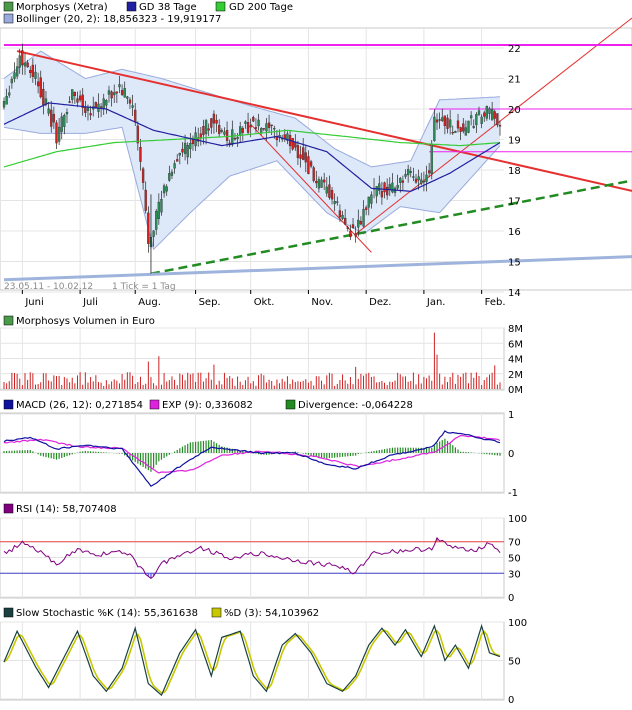 The height and width of the screenshot is (710, 632). I want to click on rsi-y-tick-label: 30, so click(514, 574).